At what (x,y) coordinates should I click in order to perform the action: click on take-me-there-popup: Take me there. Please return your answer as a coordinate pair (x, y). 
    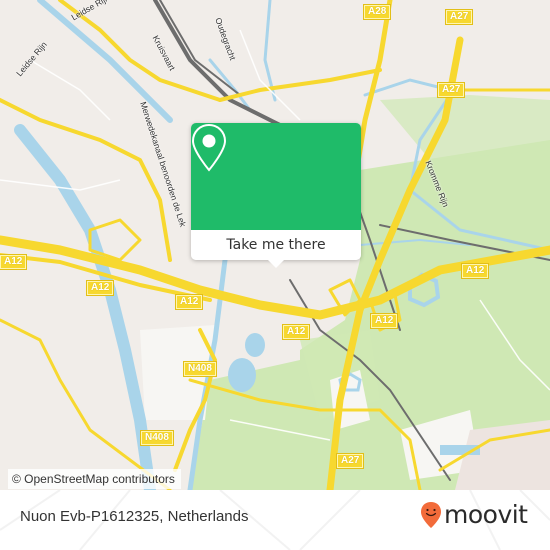
    Looking at the image, I should click on (276, 195).